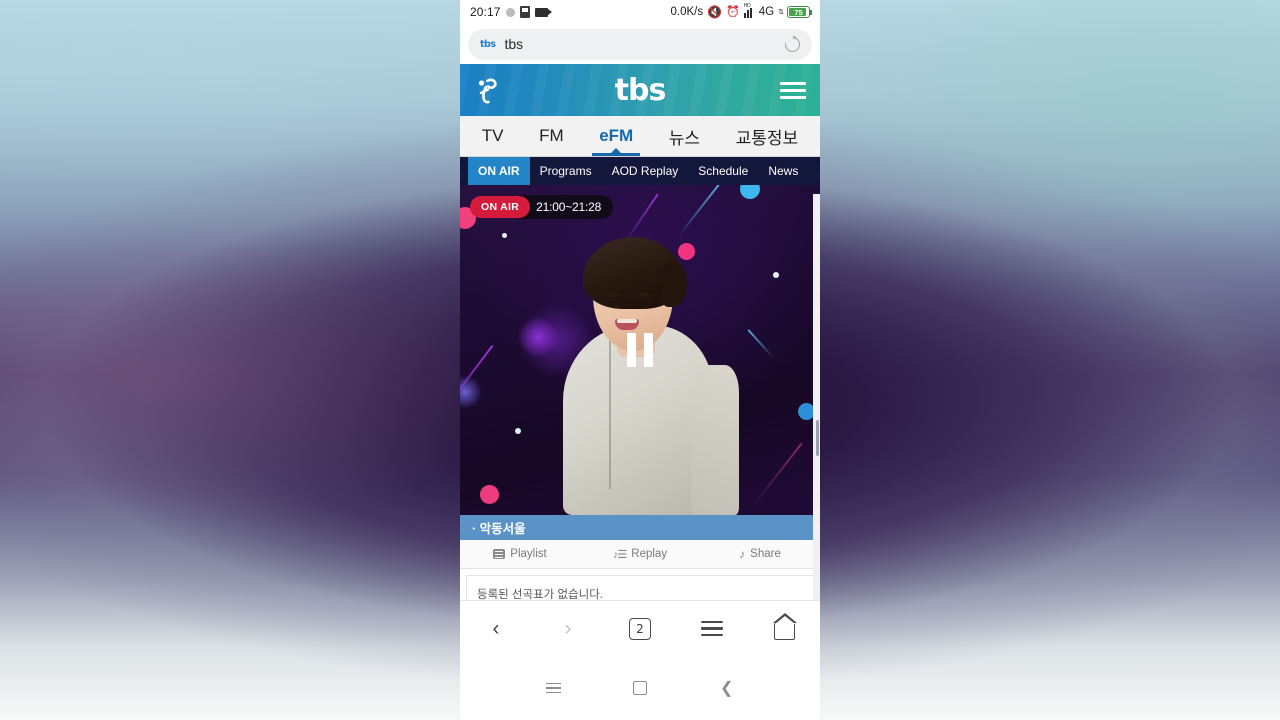 Image resolution: width=1280 pixels, height=720 pixels. Describe the element at coordinates (645, 171) in the screenshot. I see `subnav-item-aod-replay: AOD Replay` at that location.